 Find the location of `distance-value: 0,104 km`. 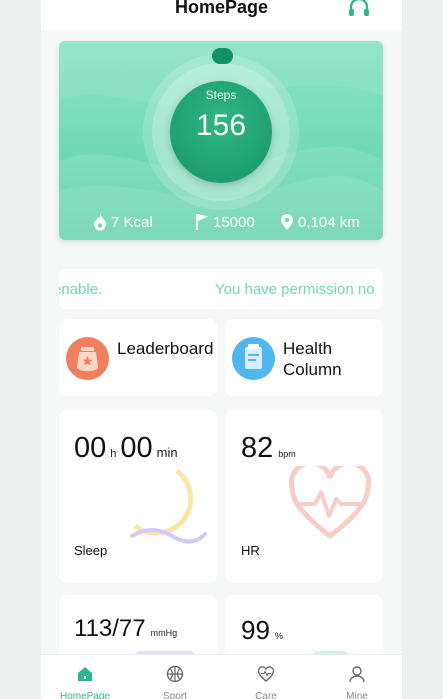

distance-value: 0,104 km is located at coordinates (329, 222).